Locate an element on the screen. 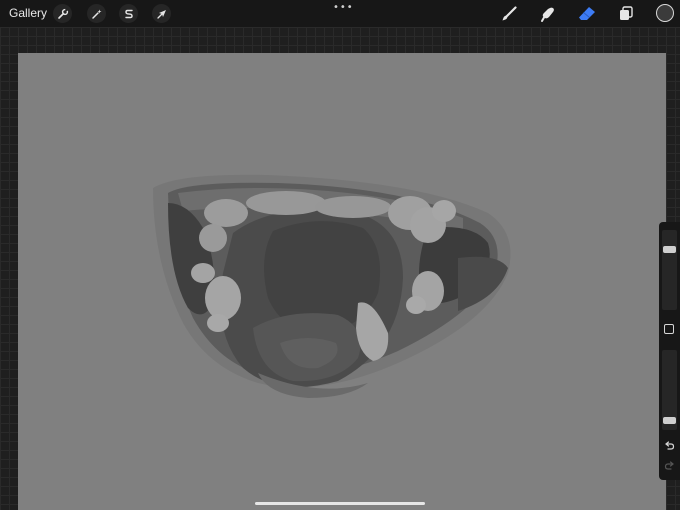 This screenshot has width=680, height=510. redo-button is located at coordinates (669, 466).